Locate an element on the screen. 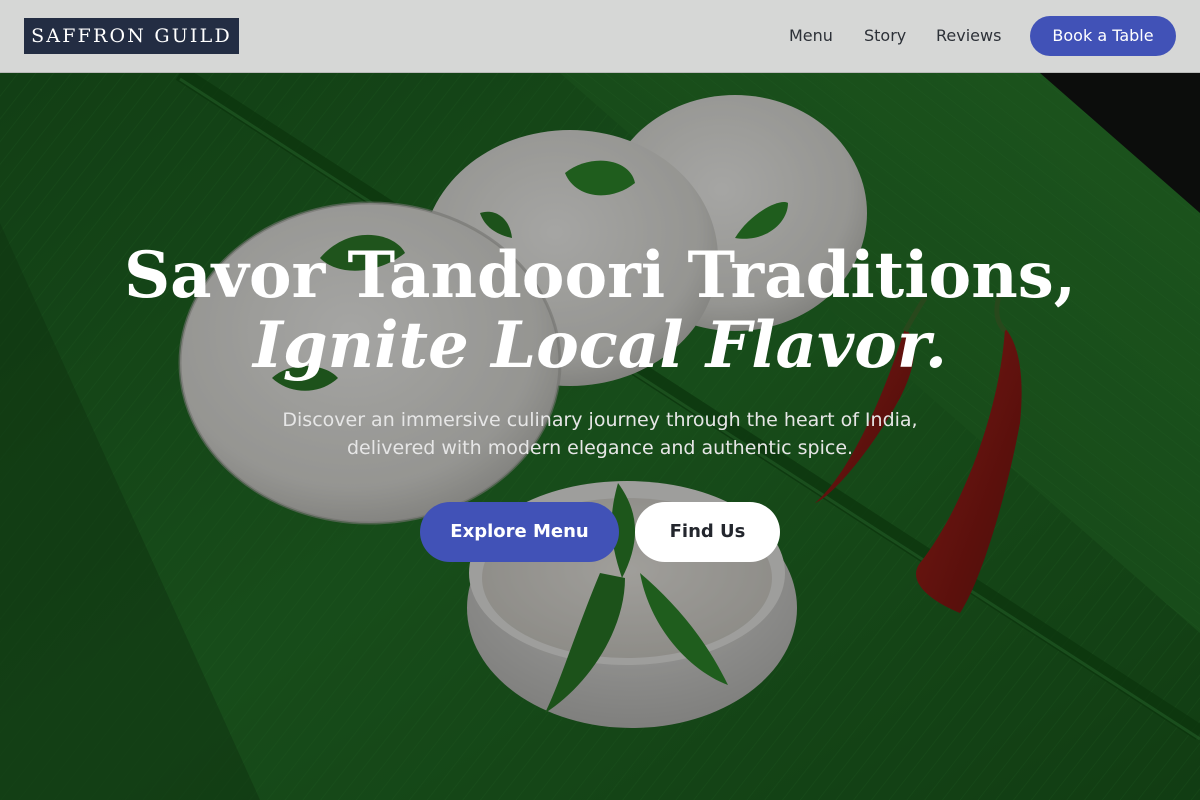 The image size is (1200, 800). nav-link-menu: Menu is located at coordinates (811, 36).